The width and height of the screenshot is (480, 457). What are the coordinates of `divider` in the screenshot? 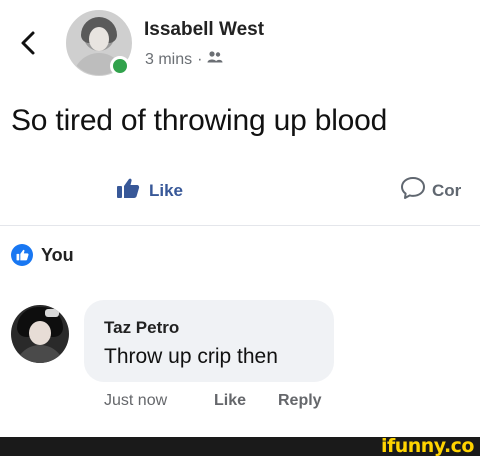 It's located at (240, 225).